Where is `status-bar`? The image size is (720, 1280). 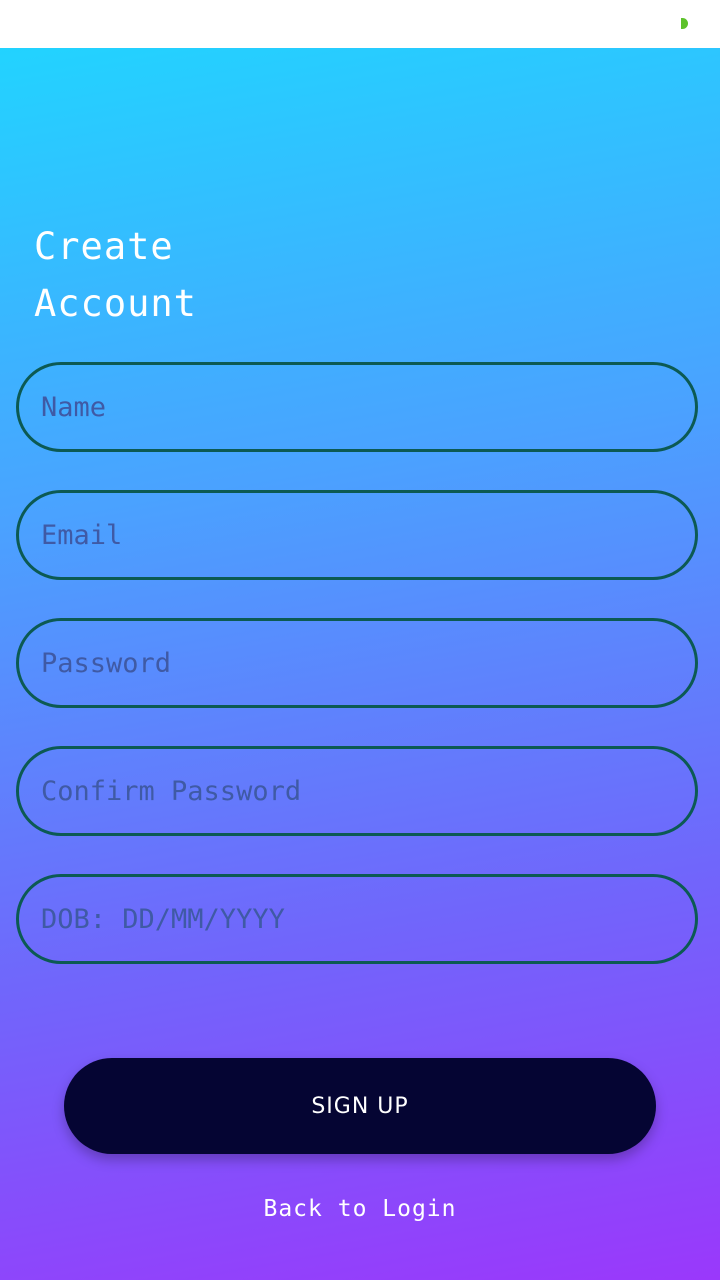
status-bar is located at coordinates (360, 24).